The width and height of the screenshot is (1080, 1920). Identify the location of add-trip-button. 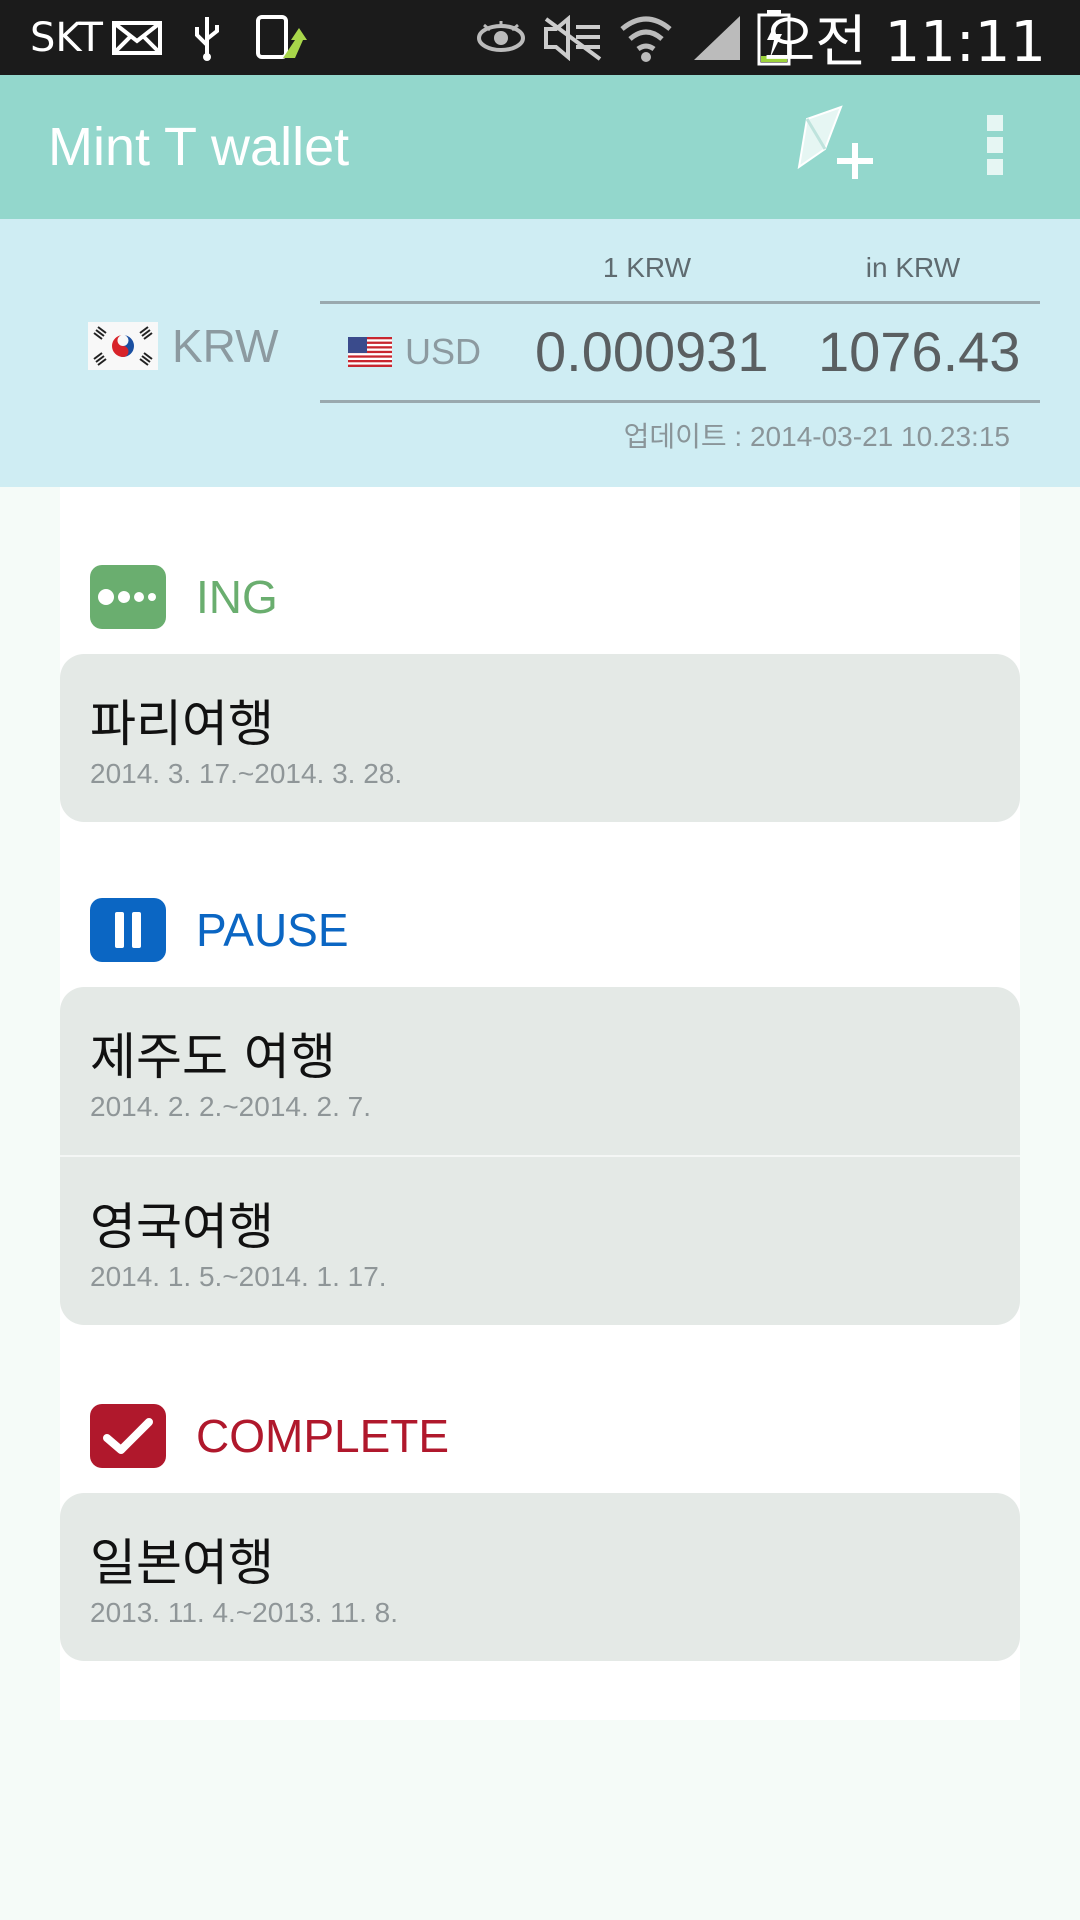
(835, 147).